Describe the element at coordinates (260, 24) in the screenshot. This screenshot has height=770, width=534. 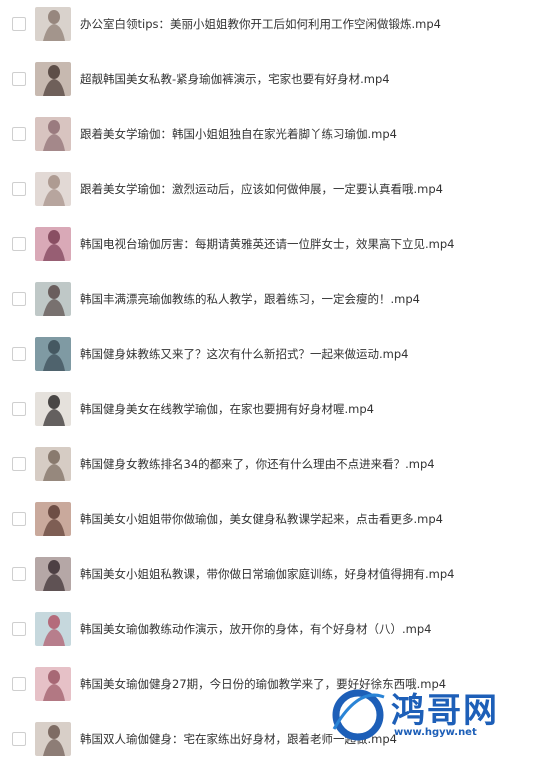
I see `file-name: 办公室白领tips：美丽小姐姐教你开工后如何利用工作空闲做锻炼.mp4` at that location.